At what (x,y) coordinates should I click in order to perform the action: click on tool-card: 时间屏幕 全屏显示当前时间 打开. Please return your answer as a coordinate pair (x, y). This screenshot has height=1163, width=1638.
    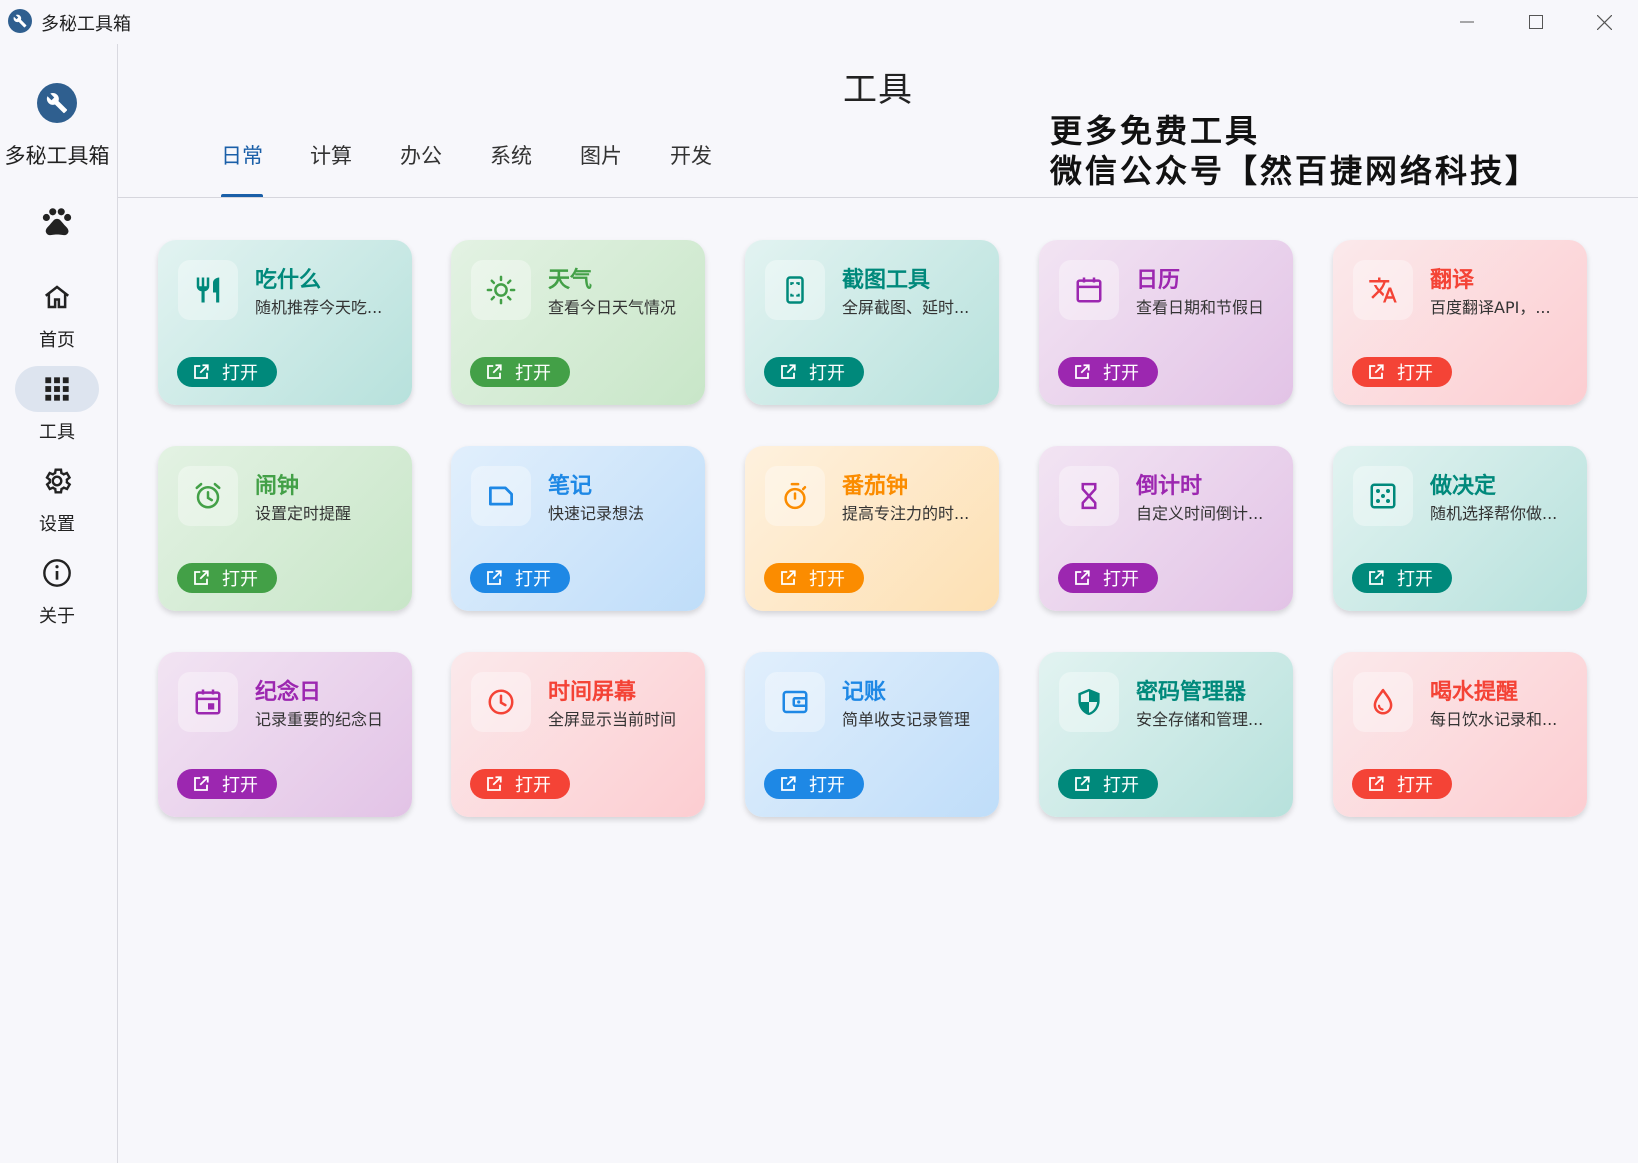
    Looking at the image, I should click on (578, 734).